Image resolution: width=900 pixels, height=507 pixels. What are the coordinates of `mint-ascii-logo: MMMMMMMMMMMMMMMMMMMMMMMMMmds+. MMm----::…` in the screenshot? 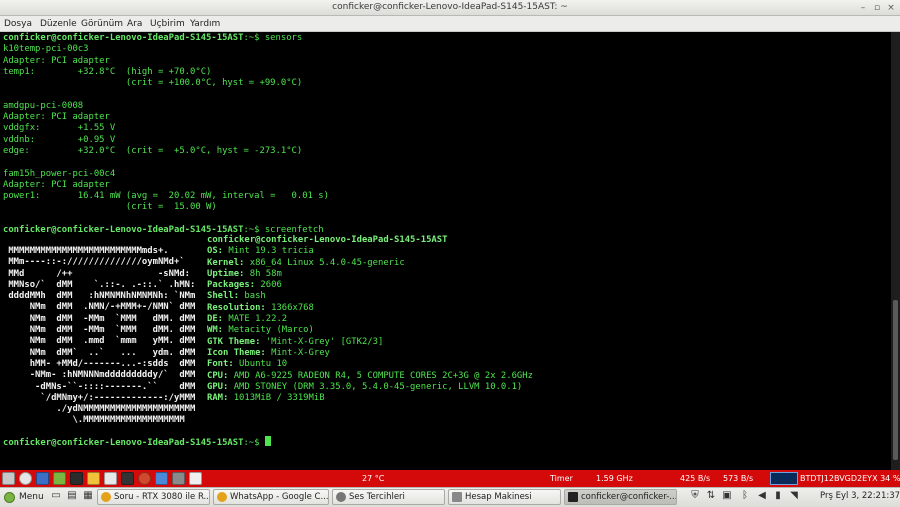 It's located at (99, 336).